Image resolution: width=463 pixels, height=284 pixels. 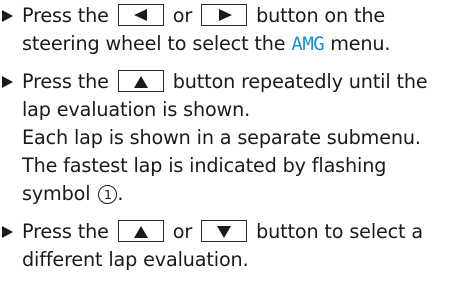 What do you see at coordinates (182, 15) in the screenshot?
I see `step1-line1-between: or` at bounding box center [182, 15].